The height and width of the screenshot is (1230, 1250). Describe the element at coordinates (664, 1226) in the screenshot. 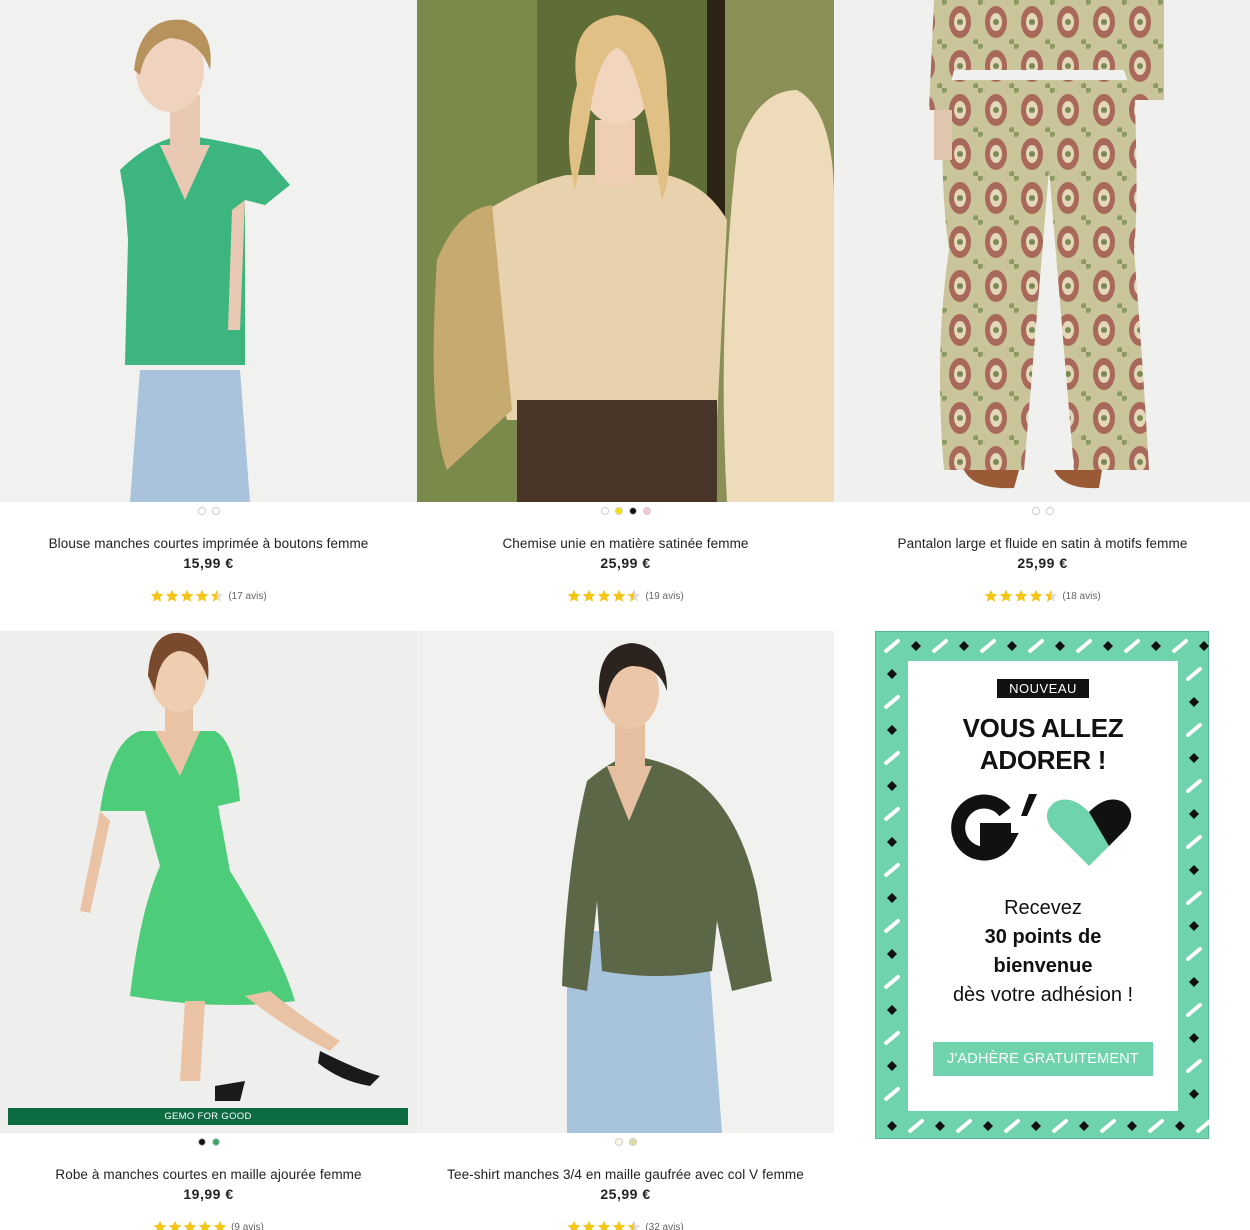

I see `review-count: (32 avis)` at that location.